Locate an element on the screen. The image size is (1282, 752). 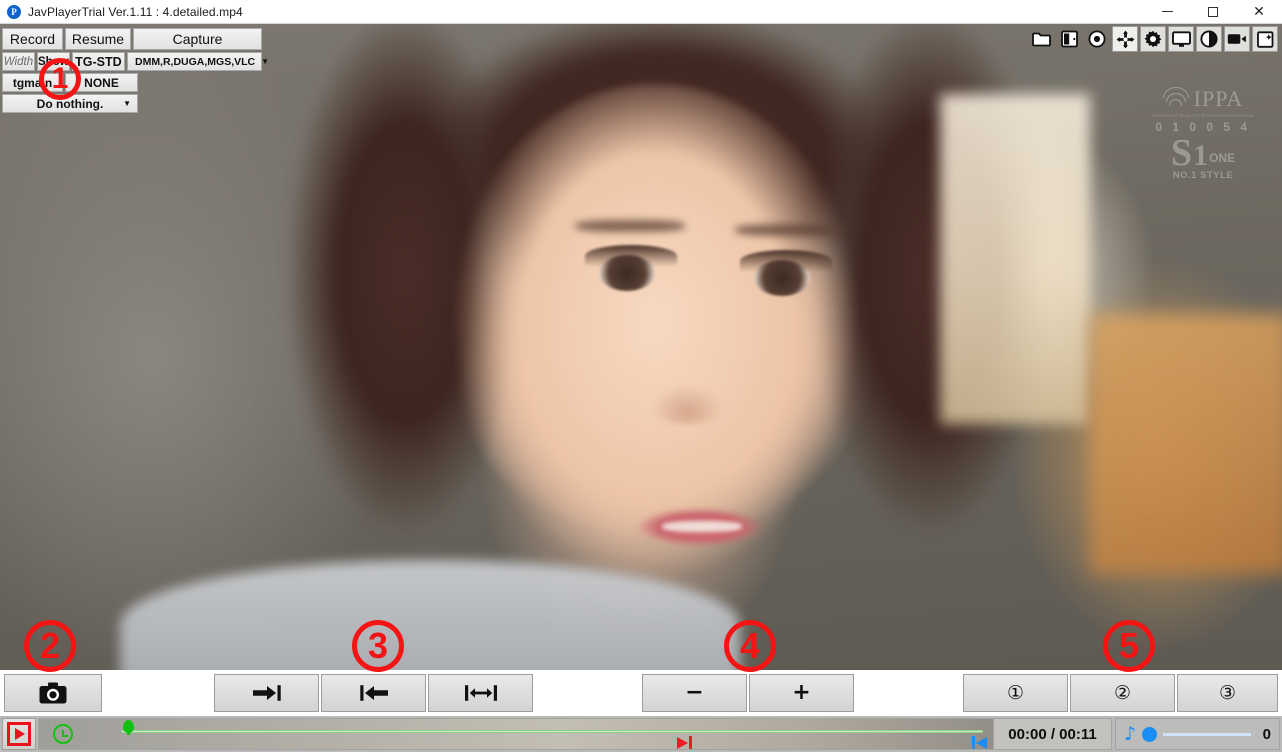
circled-one-icon: ① is located at coordinates (1015, 692).